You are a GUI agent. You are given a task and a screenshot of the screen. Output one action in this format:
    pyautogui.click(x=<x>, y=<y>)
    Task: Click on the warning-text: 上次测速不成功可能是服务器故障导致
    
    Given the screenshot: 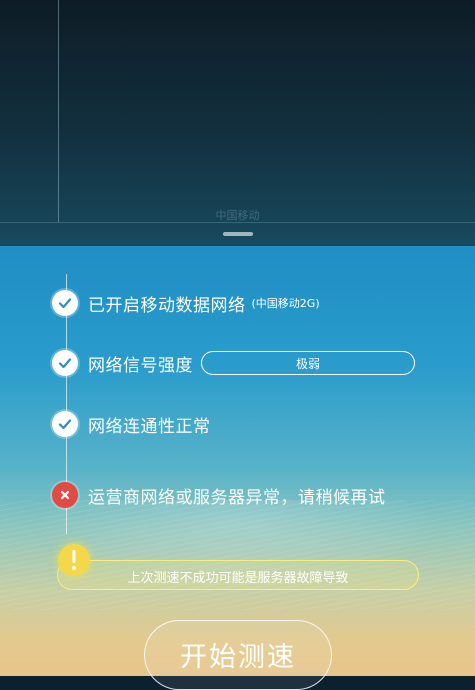 What is the action you would take?
    pyautogui.click(x=238, y=578)
    